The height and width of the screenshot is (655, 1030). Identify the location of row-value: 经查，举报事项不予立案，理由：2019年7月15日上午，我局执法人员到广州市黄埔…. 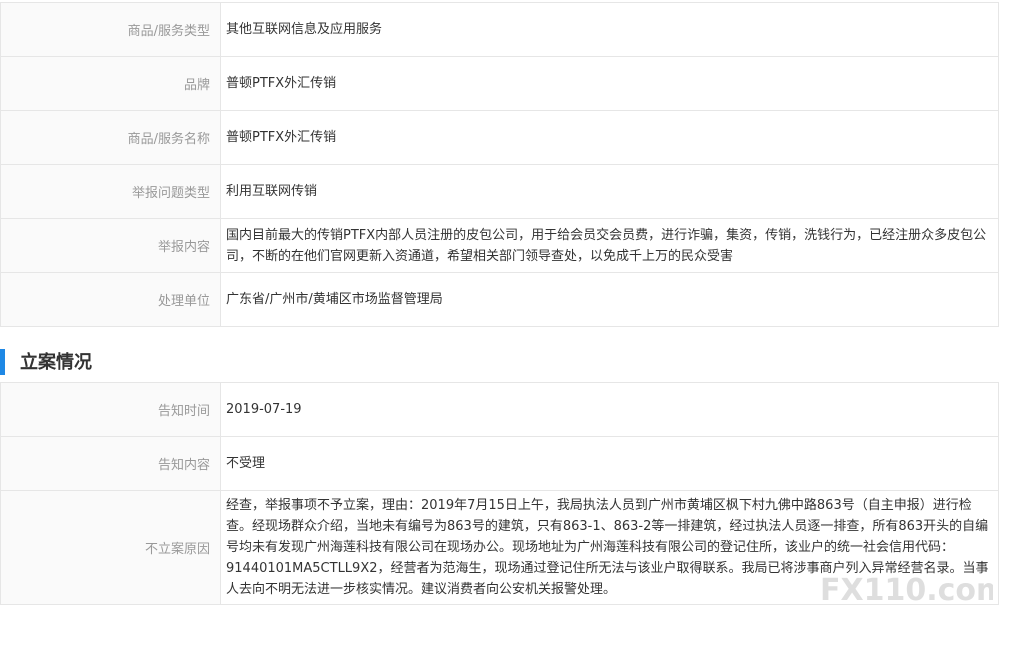
(609, 547).